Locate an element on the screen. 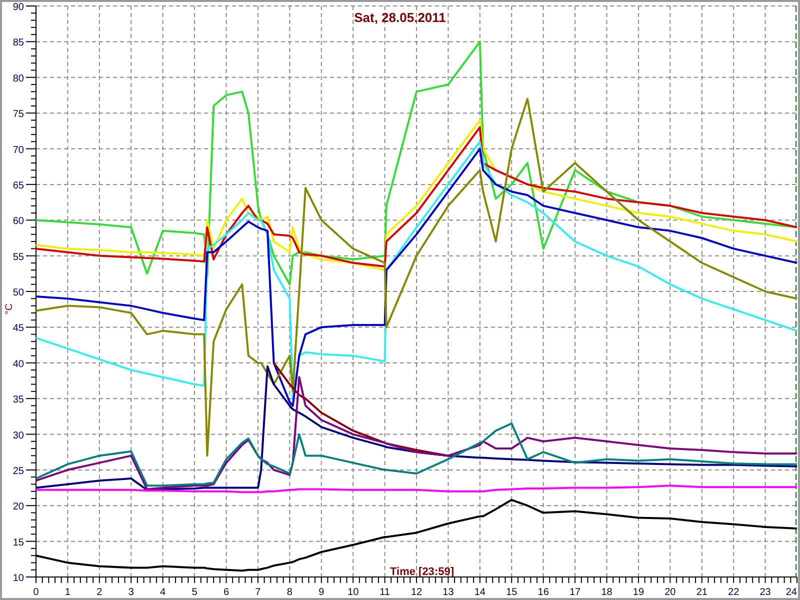 Image resolution: width=800 pixels, height=600 pixels. y-tick-label: 20 is located at coordinates (18, 507).